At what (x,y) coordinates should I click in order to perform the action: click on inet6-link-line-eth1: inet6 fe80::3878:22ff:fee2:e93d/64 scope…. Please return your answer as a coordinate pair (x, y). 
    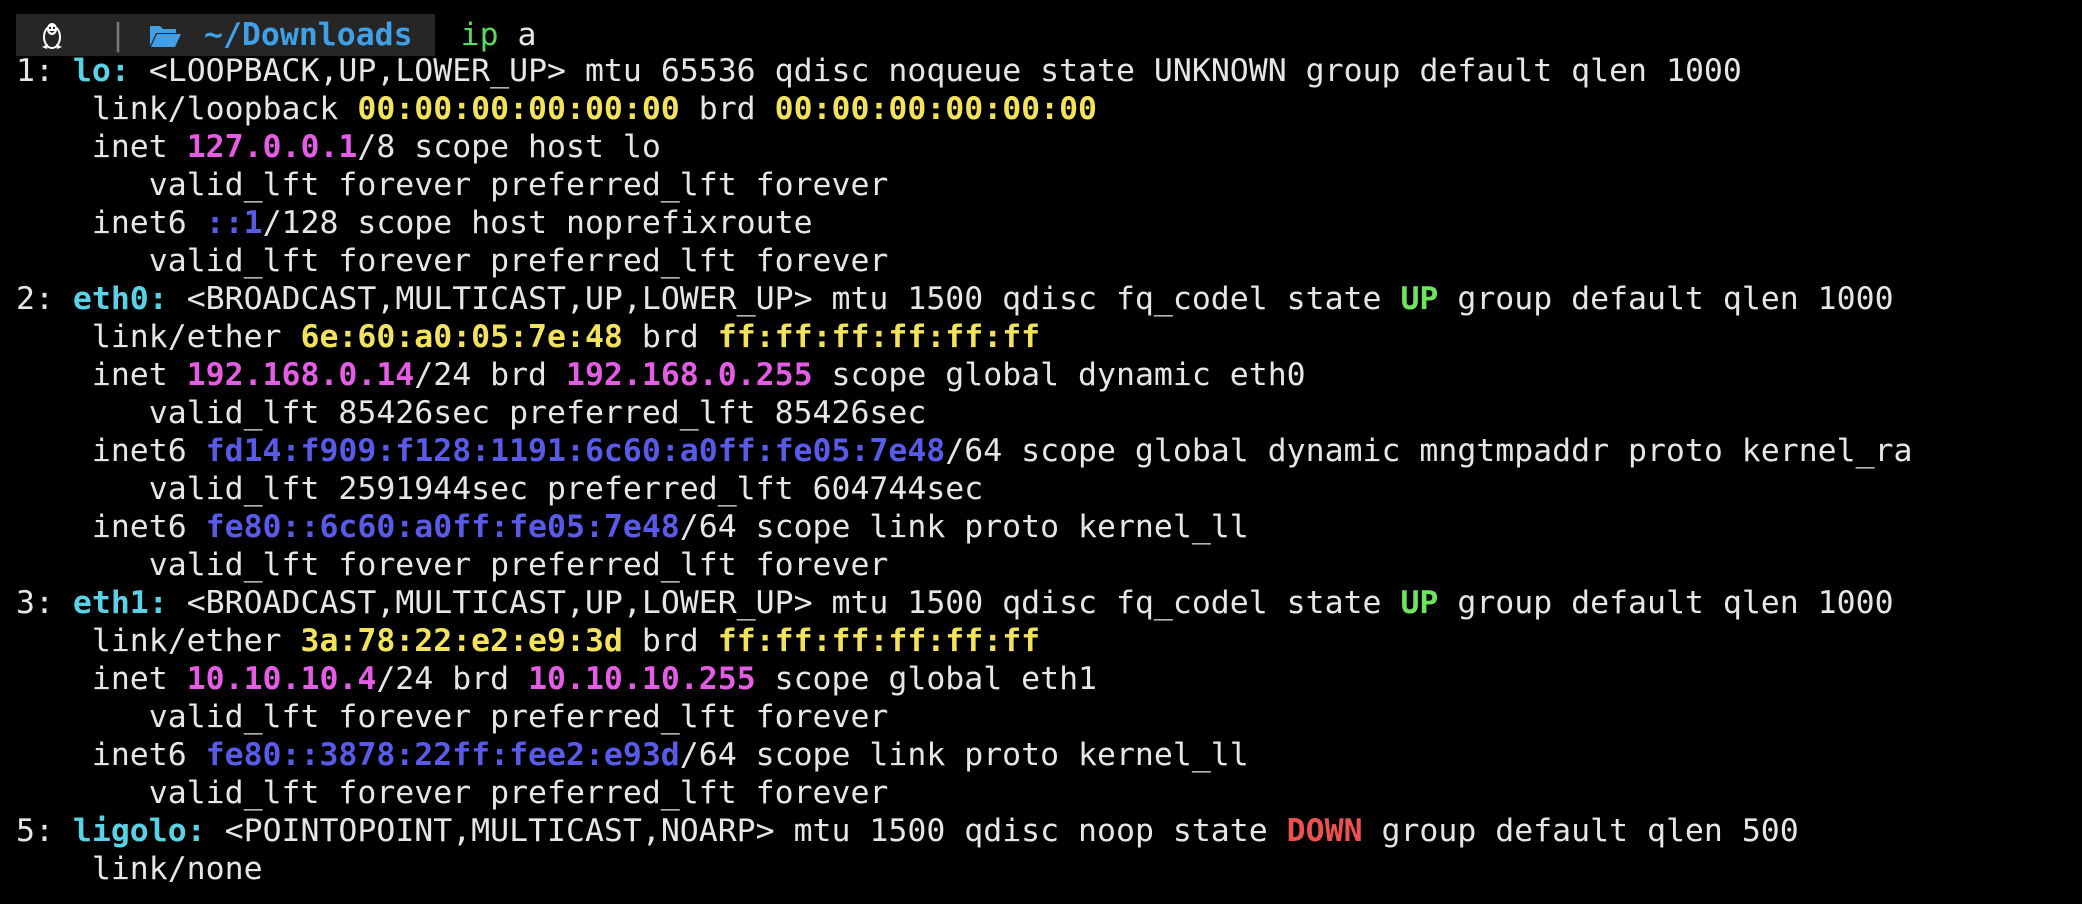
    Looking at the image, I should click on (632, 755).